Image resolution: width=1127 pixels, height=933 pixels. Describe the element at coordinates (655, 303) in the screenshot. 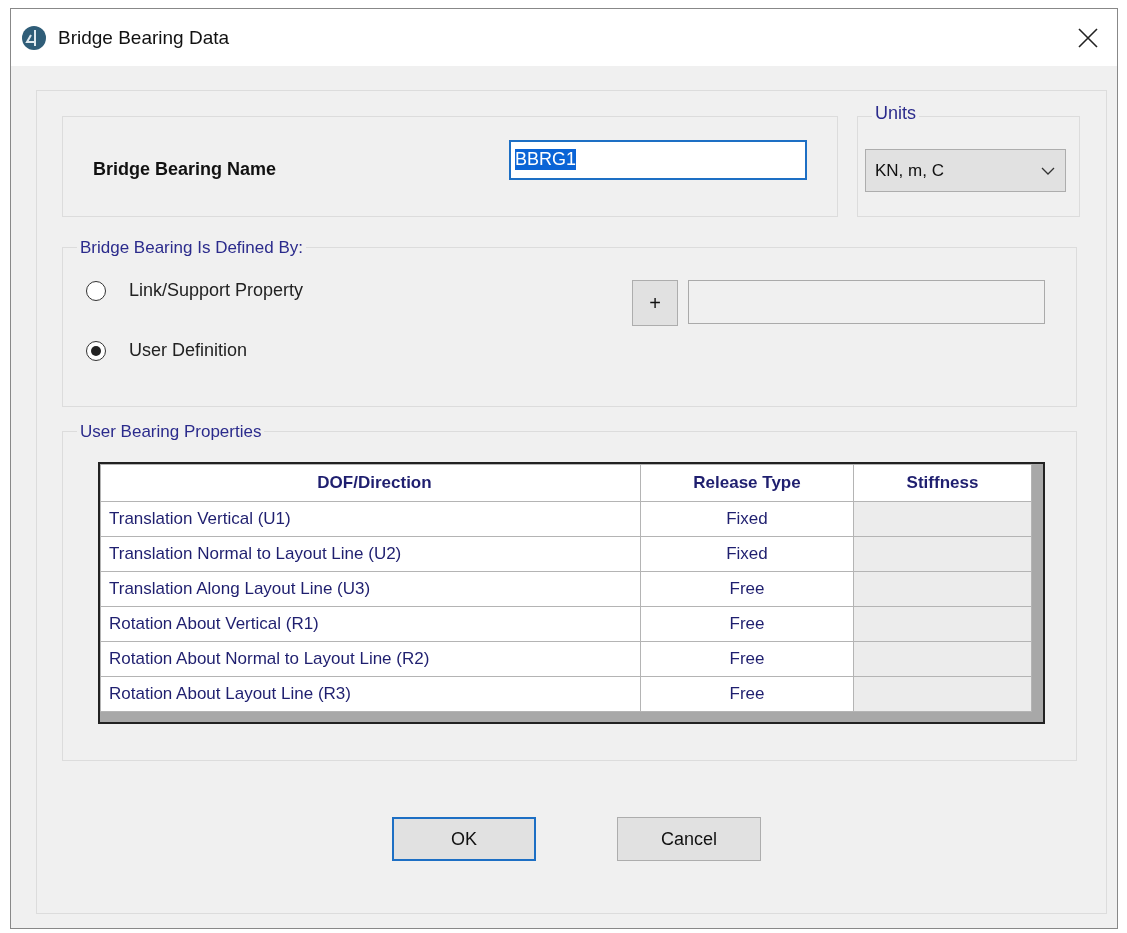

I see `add-button: +` at that location.